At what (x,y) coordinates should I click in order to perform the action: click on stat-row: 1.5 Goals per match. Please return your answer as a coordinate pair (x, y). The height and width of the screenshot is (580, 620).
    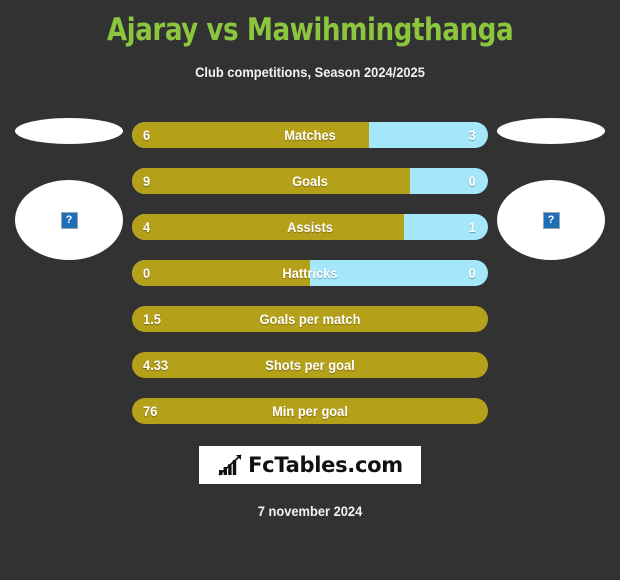
    Looking at the image, I should click on (310, 319).